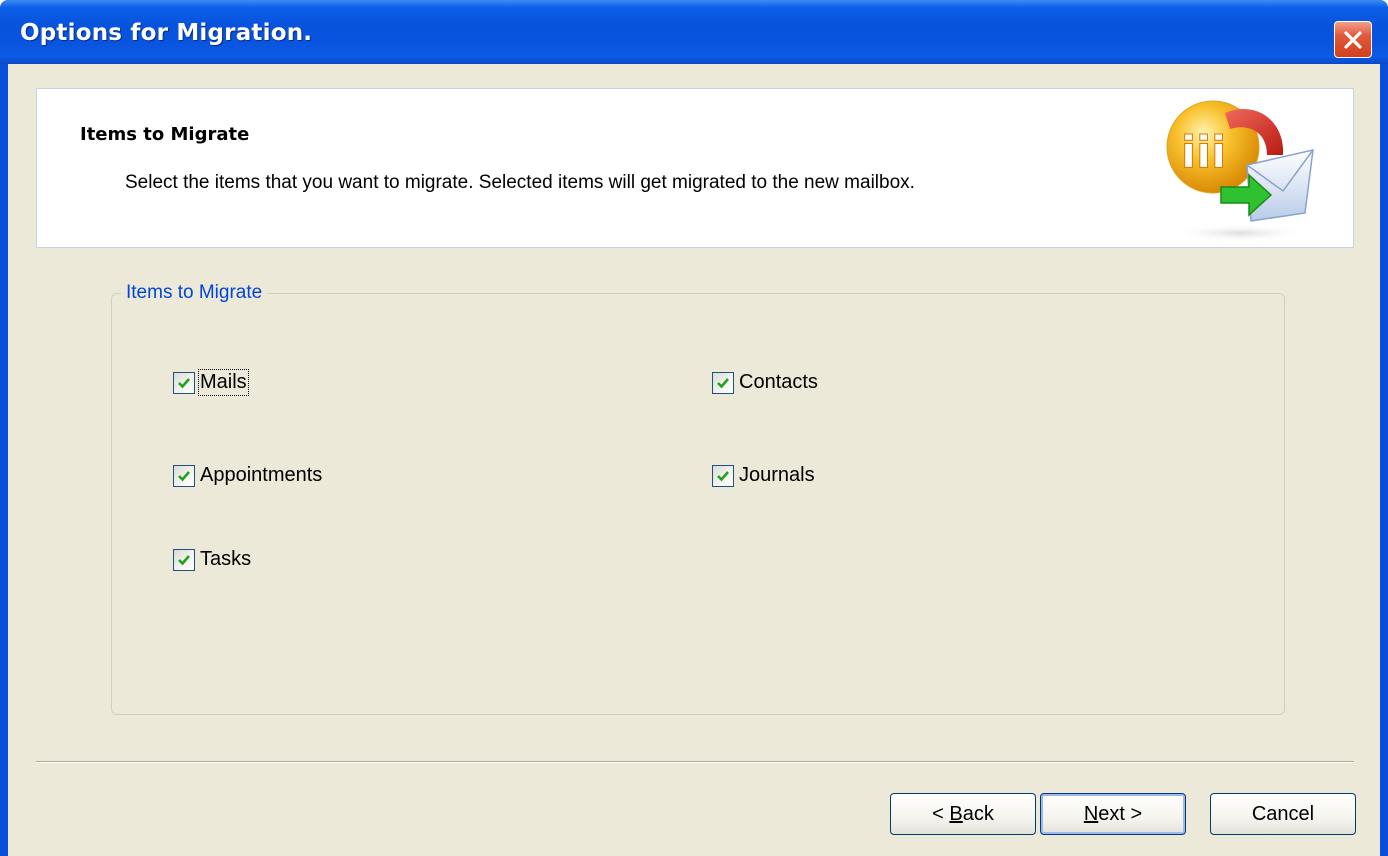 This screenshot has height=856, width=1388. Describe the element at coordinates (1240, 171) in the screenshot. I see `migration-logo-icon: iii` at that location.